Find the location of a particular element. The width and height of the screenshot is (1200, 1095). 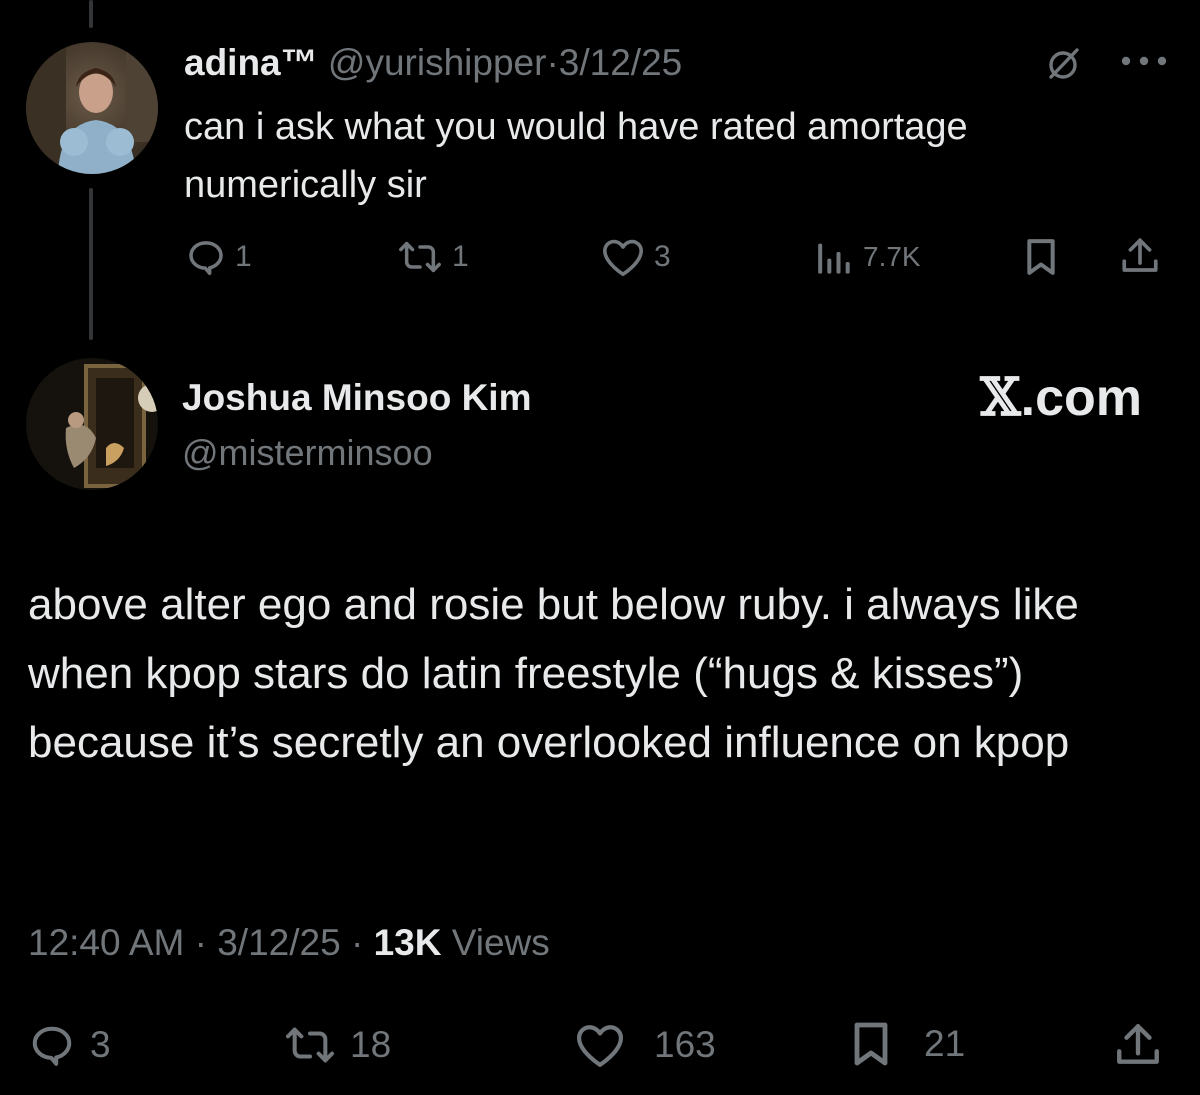

main-display-name: Joshua Minsoo Kim is located at coordinates (356, 398).